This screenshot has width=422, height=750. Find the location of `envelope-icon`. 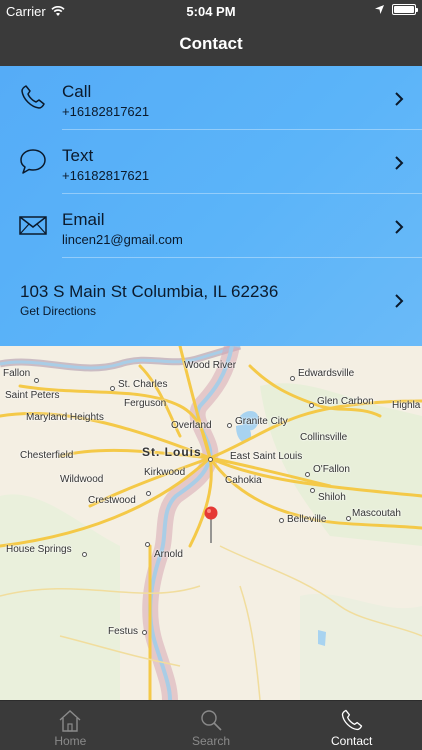

envelope-icon is located at coordinates (33, 225).